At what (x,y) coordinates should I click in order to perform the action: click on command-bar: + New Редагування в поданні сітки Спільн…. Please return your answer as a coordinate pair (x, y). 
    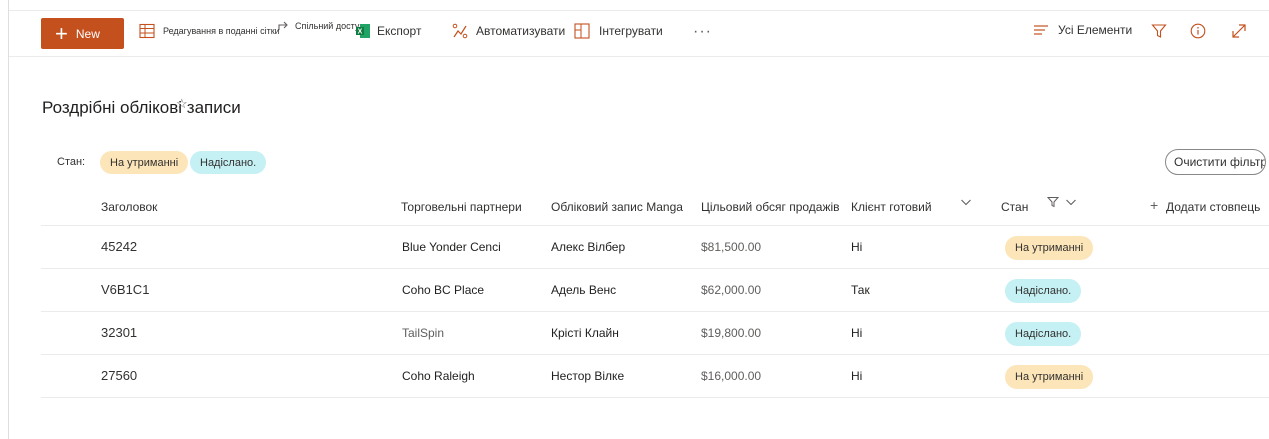
    Looking at the image, I should click on (639, 34).